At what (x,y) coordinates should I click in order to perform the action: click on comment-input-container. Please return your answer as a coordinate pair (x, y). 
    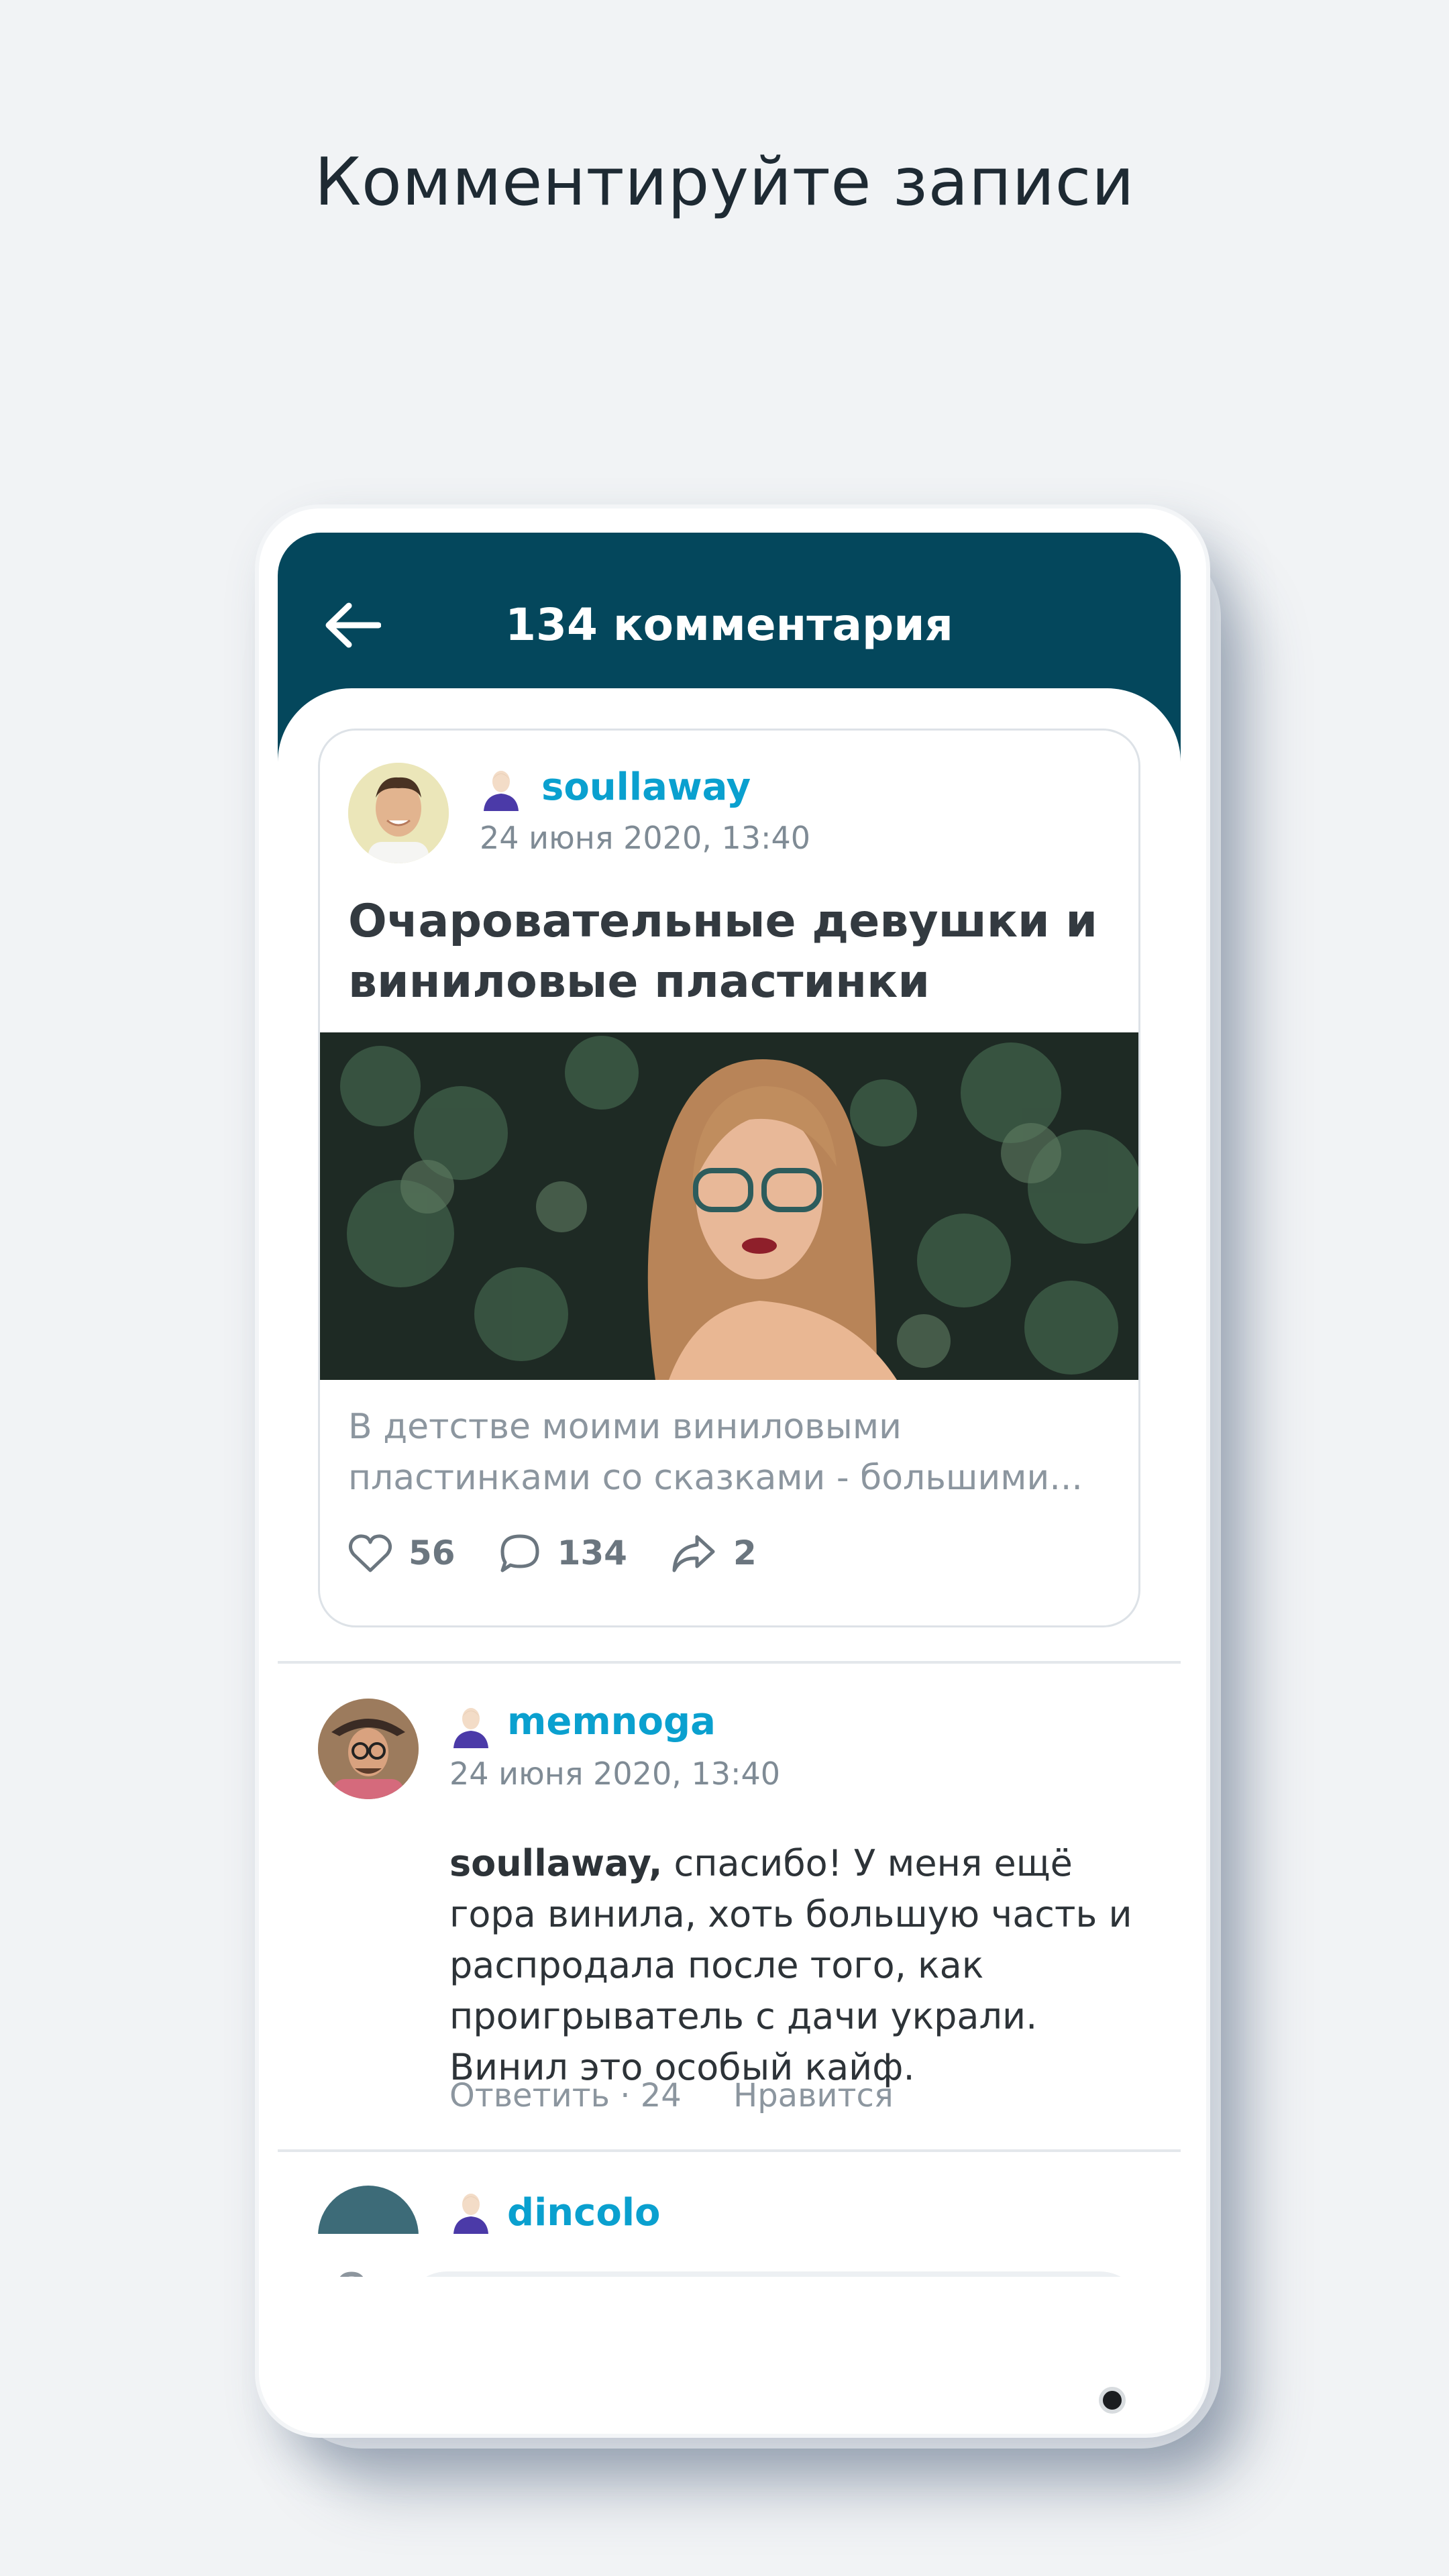
    Looking at the image, I should click on (773, 2274).